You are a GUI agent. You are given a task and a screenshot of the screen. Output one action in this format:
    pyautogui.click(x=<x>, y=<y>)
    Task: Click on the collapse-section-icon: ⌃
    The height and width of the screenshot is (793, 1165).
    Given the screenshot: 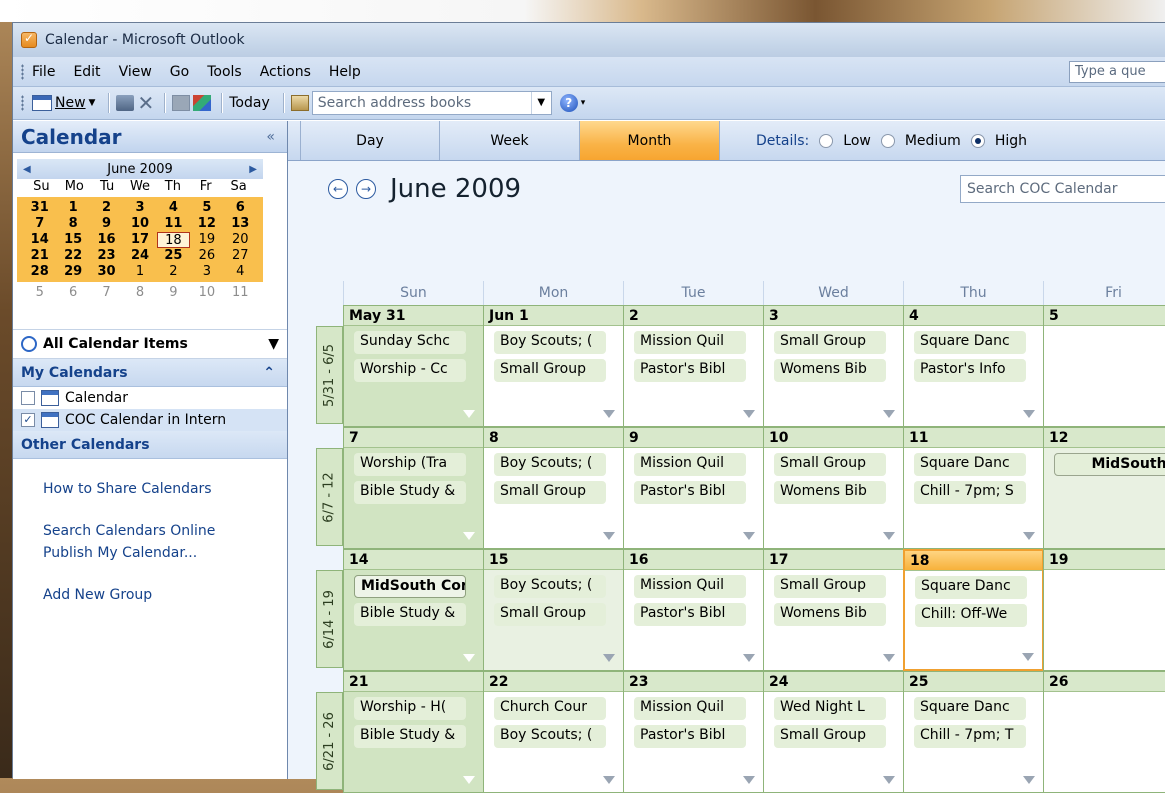 What is the action you would take?
    pyautogui.click(x=269, y=373)
    